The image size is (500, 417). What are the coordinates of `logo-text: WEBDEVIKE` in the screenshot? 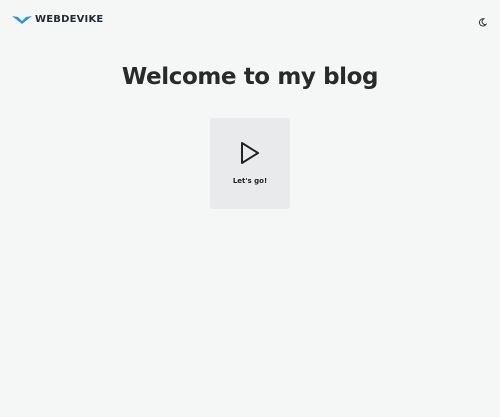 It's located at (69, 19).